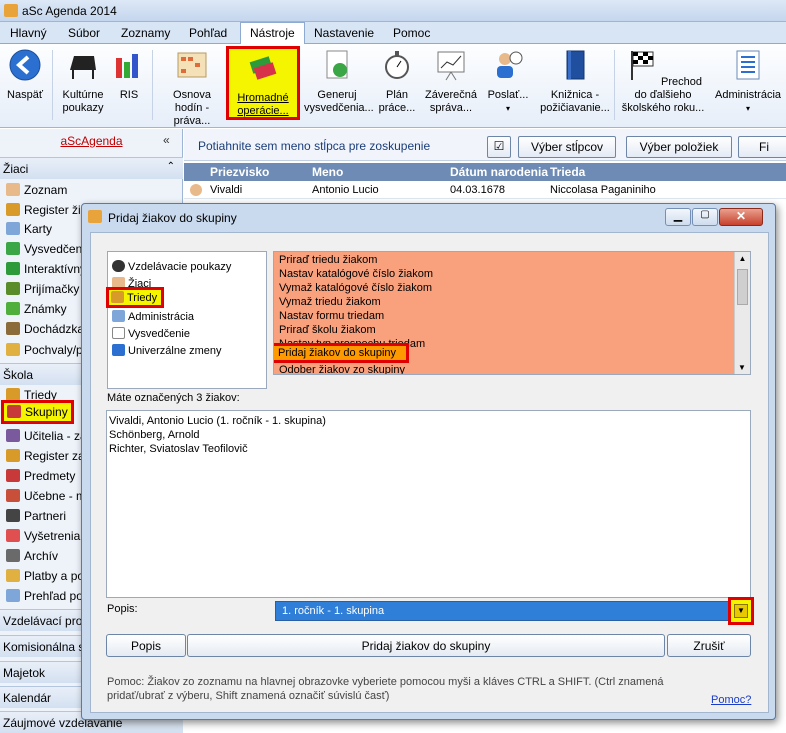  I want to click on filter-button: Fi, so click(762, 147).